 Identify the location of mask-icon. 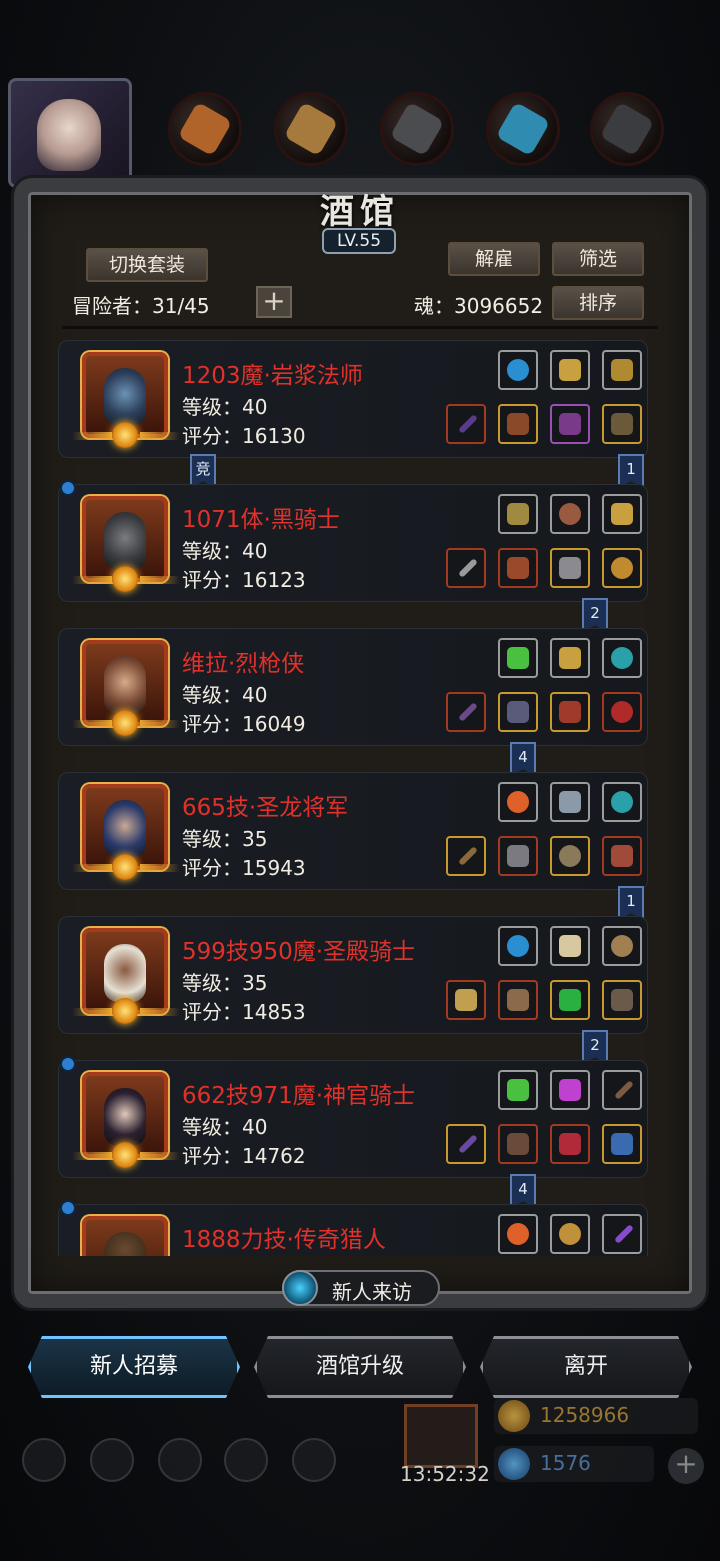
(622, 1000).